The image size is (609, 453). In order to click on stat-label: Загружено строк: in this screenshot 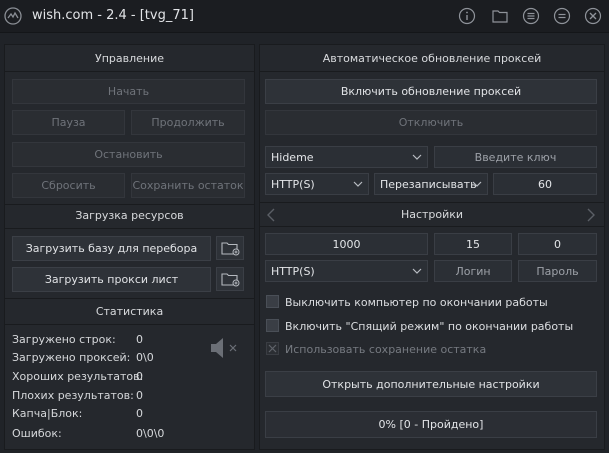, I will do `click(64, 339)`.